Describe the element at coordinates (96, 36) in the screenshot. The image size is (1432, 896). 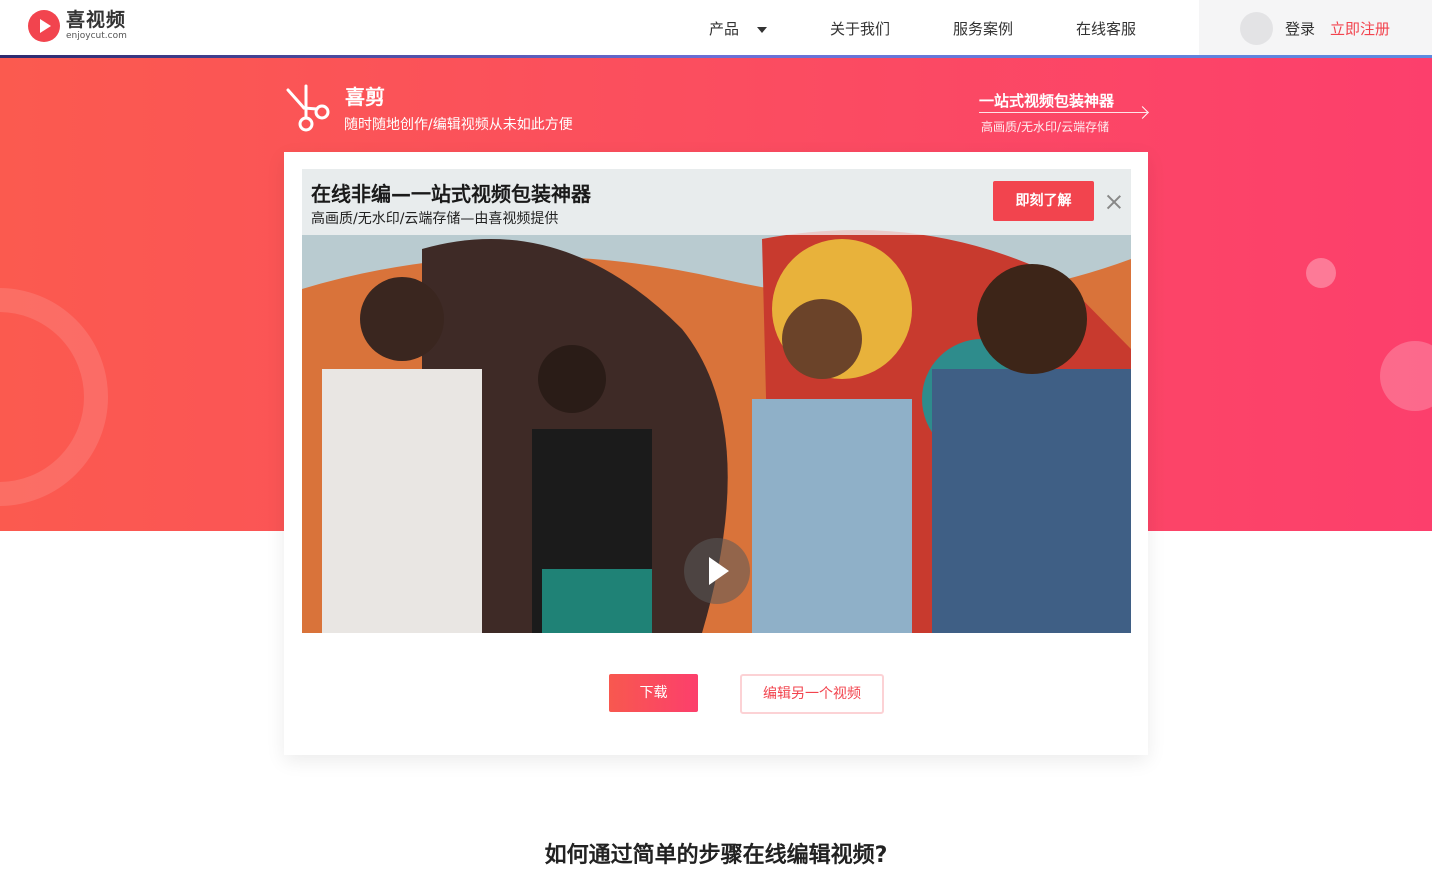
I see `logo-subtitle: enjoycut.com` at that location.